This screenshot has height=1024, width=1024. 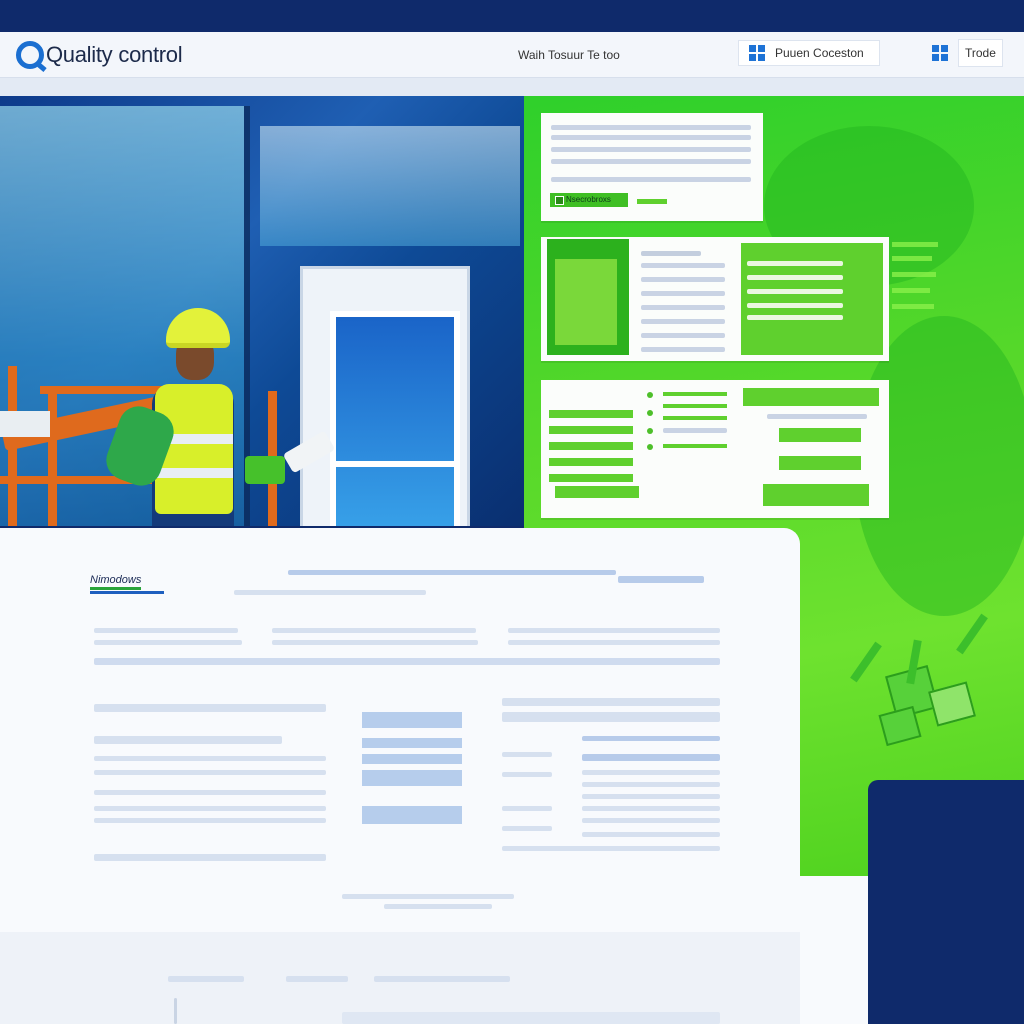 I want to click on windows-logo-icon, so click(x=940, y=53).